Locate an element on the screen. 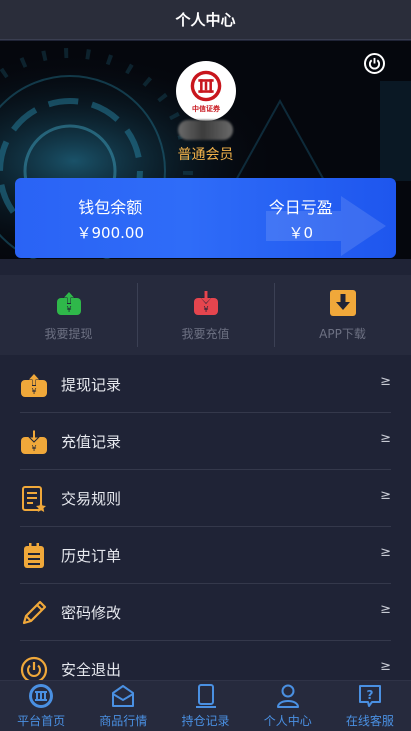 The width and height of the screenshot is (411, 731). nav-home: 平台首页 is located at coordinates (41, 706).